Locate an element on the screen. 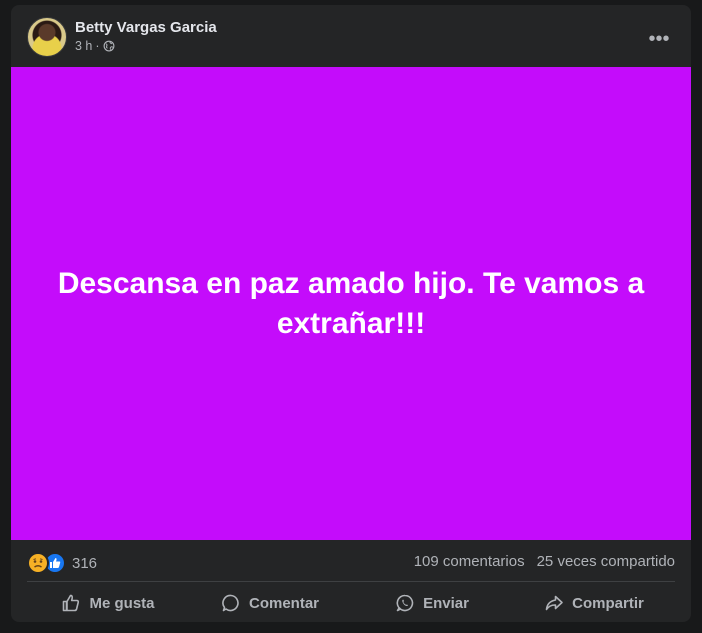  action-bar: Me gusta Comentar Enviar Compartir is located at coordinates (351, 603).